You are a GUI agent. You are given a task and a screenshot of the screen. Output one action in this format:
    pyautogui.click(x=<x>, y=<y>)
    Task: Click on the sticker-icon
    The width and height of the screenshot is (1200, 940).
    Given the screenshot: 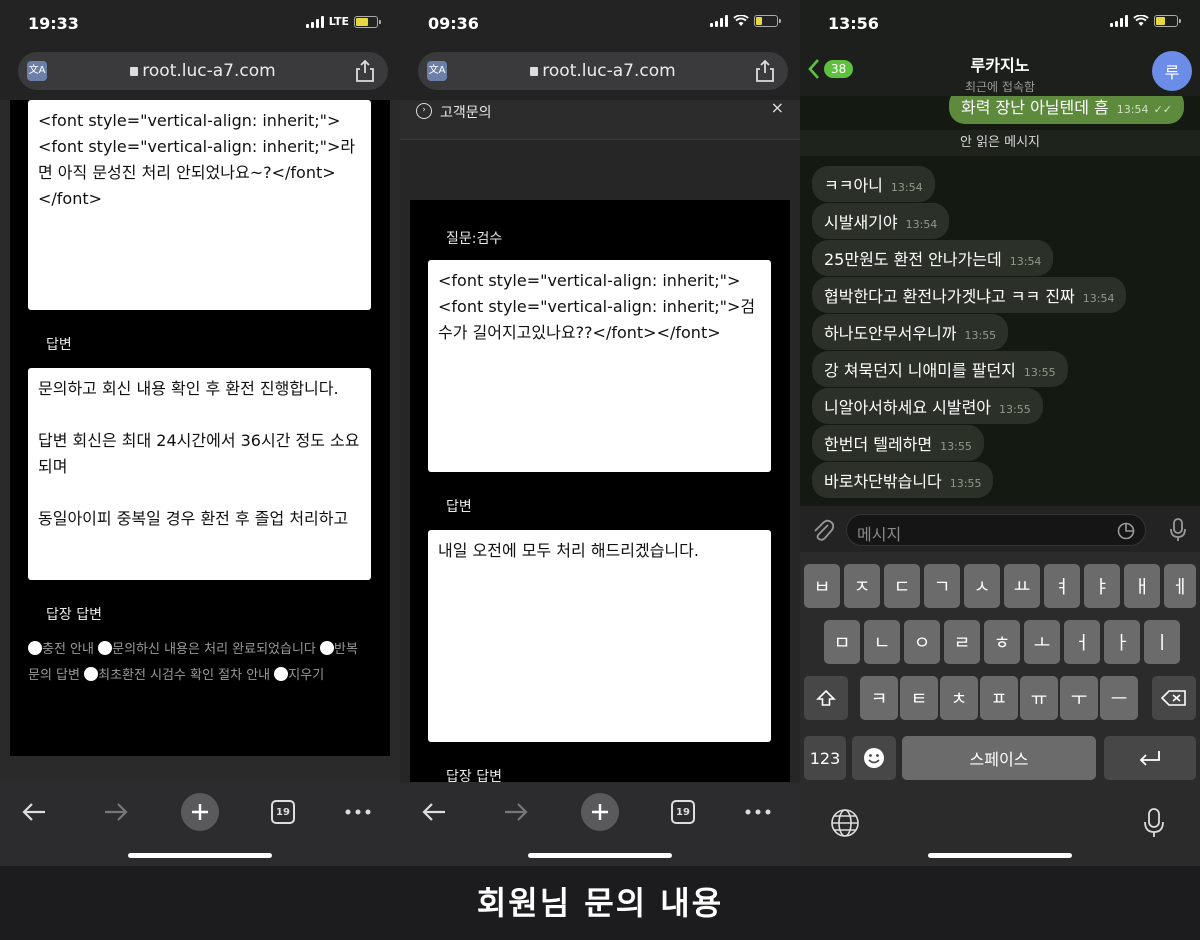 What is the action you would take?
    pyautogui.click(x=1126, y=531)
    